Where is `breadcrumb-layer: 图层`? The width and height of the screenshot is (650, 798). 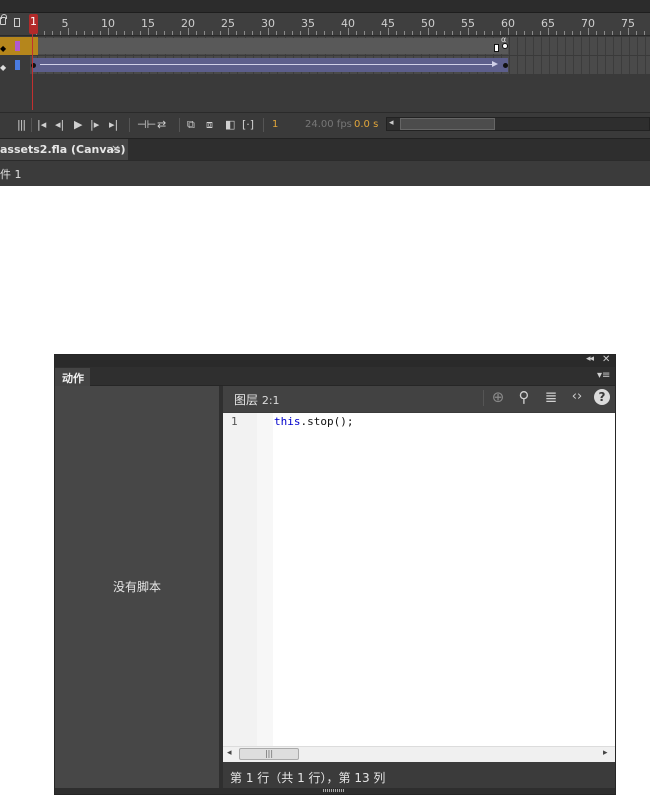
breadcrumb-layer: 图层 is located at coordinates (246, 400).